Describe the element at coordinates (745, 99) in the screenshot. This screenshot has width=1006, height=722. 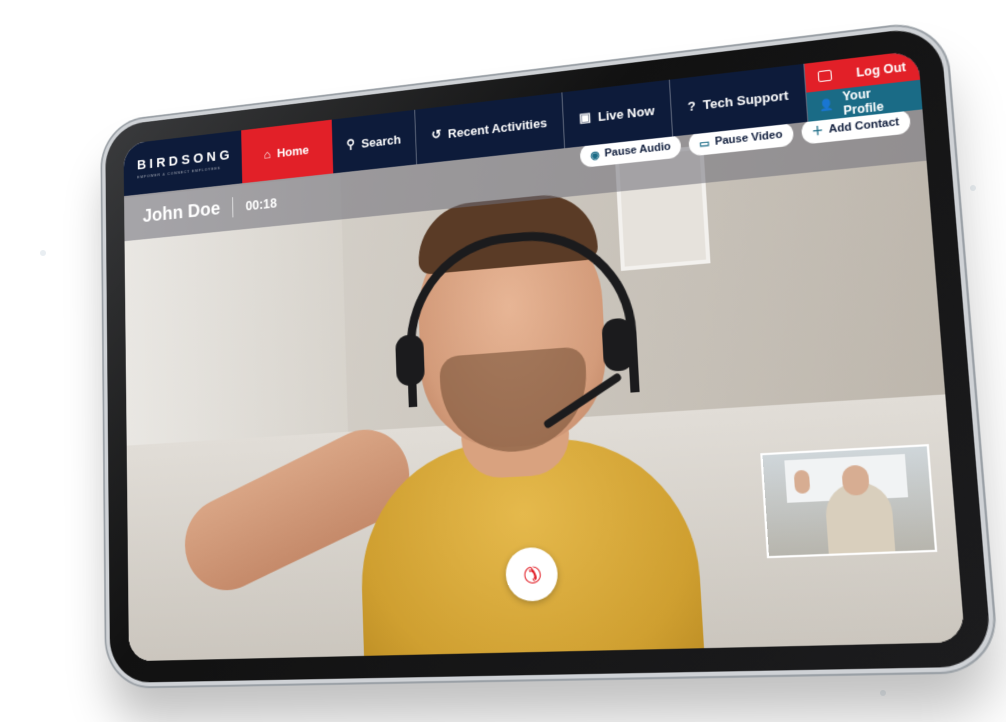
I see `nav-tech-support-label: Tech Support` at that location.